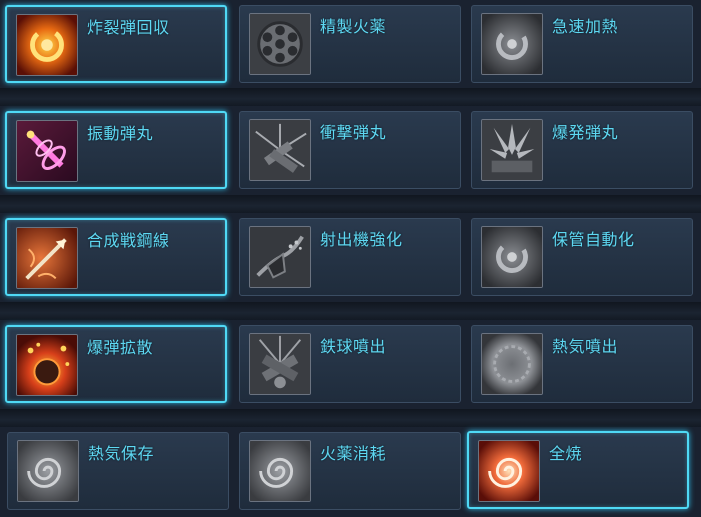  What do you see at coordinates (47, 45) in the screenshot?
I see `explosion-orb-icon` at bounding box center [47, 45].